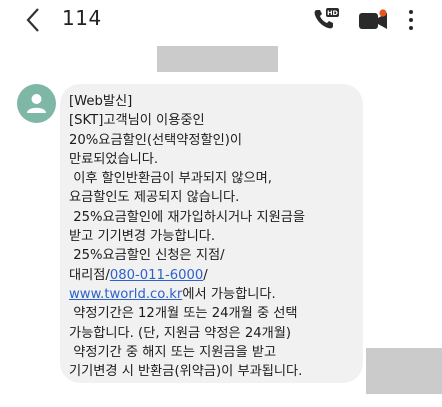  Describe the element at coordinates (180, 333) in the screenshot. I see `msg-line: 가능합니다. (단, 지원금 약정은 24개월)` at that location.